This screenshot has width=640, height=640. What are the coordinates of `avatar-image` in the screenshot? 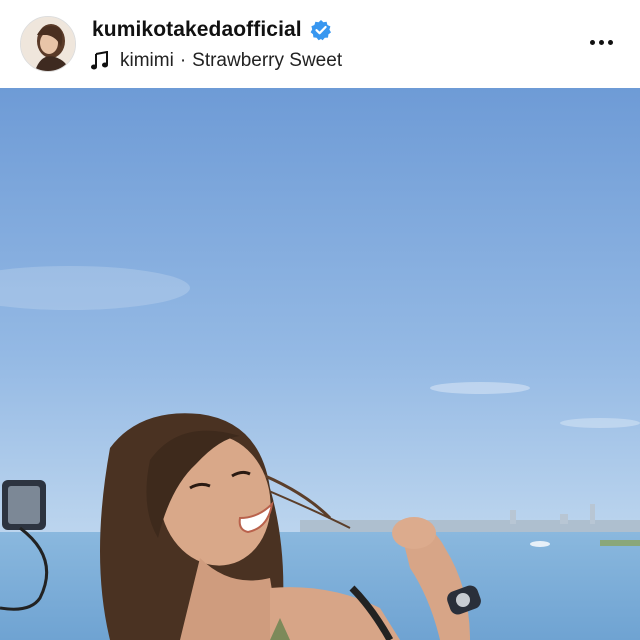 It's located at (48, 44).